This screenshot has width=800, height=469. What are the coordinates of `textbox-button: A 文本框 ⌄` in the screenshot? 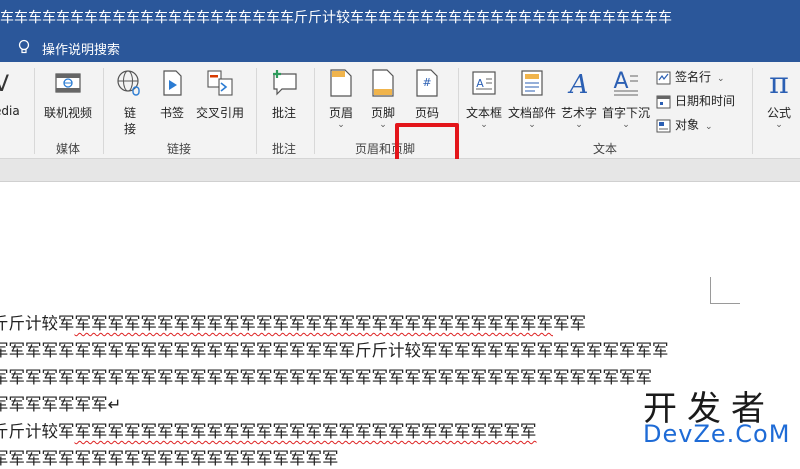 It's located at (484, 100).